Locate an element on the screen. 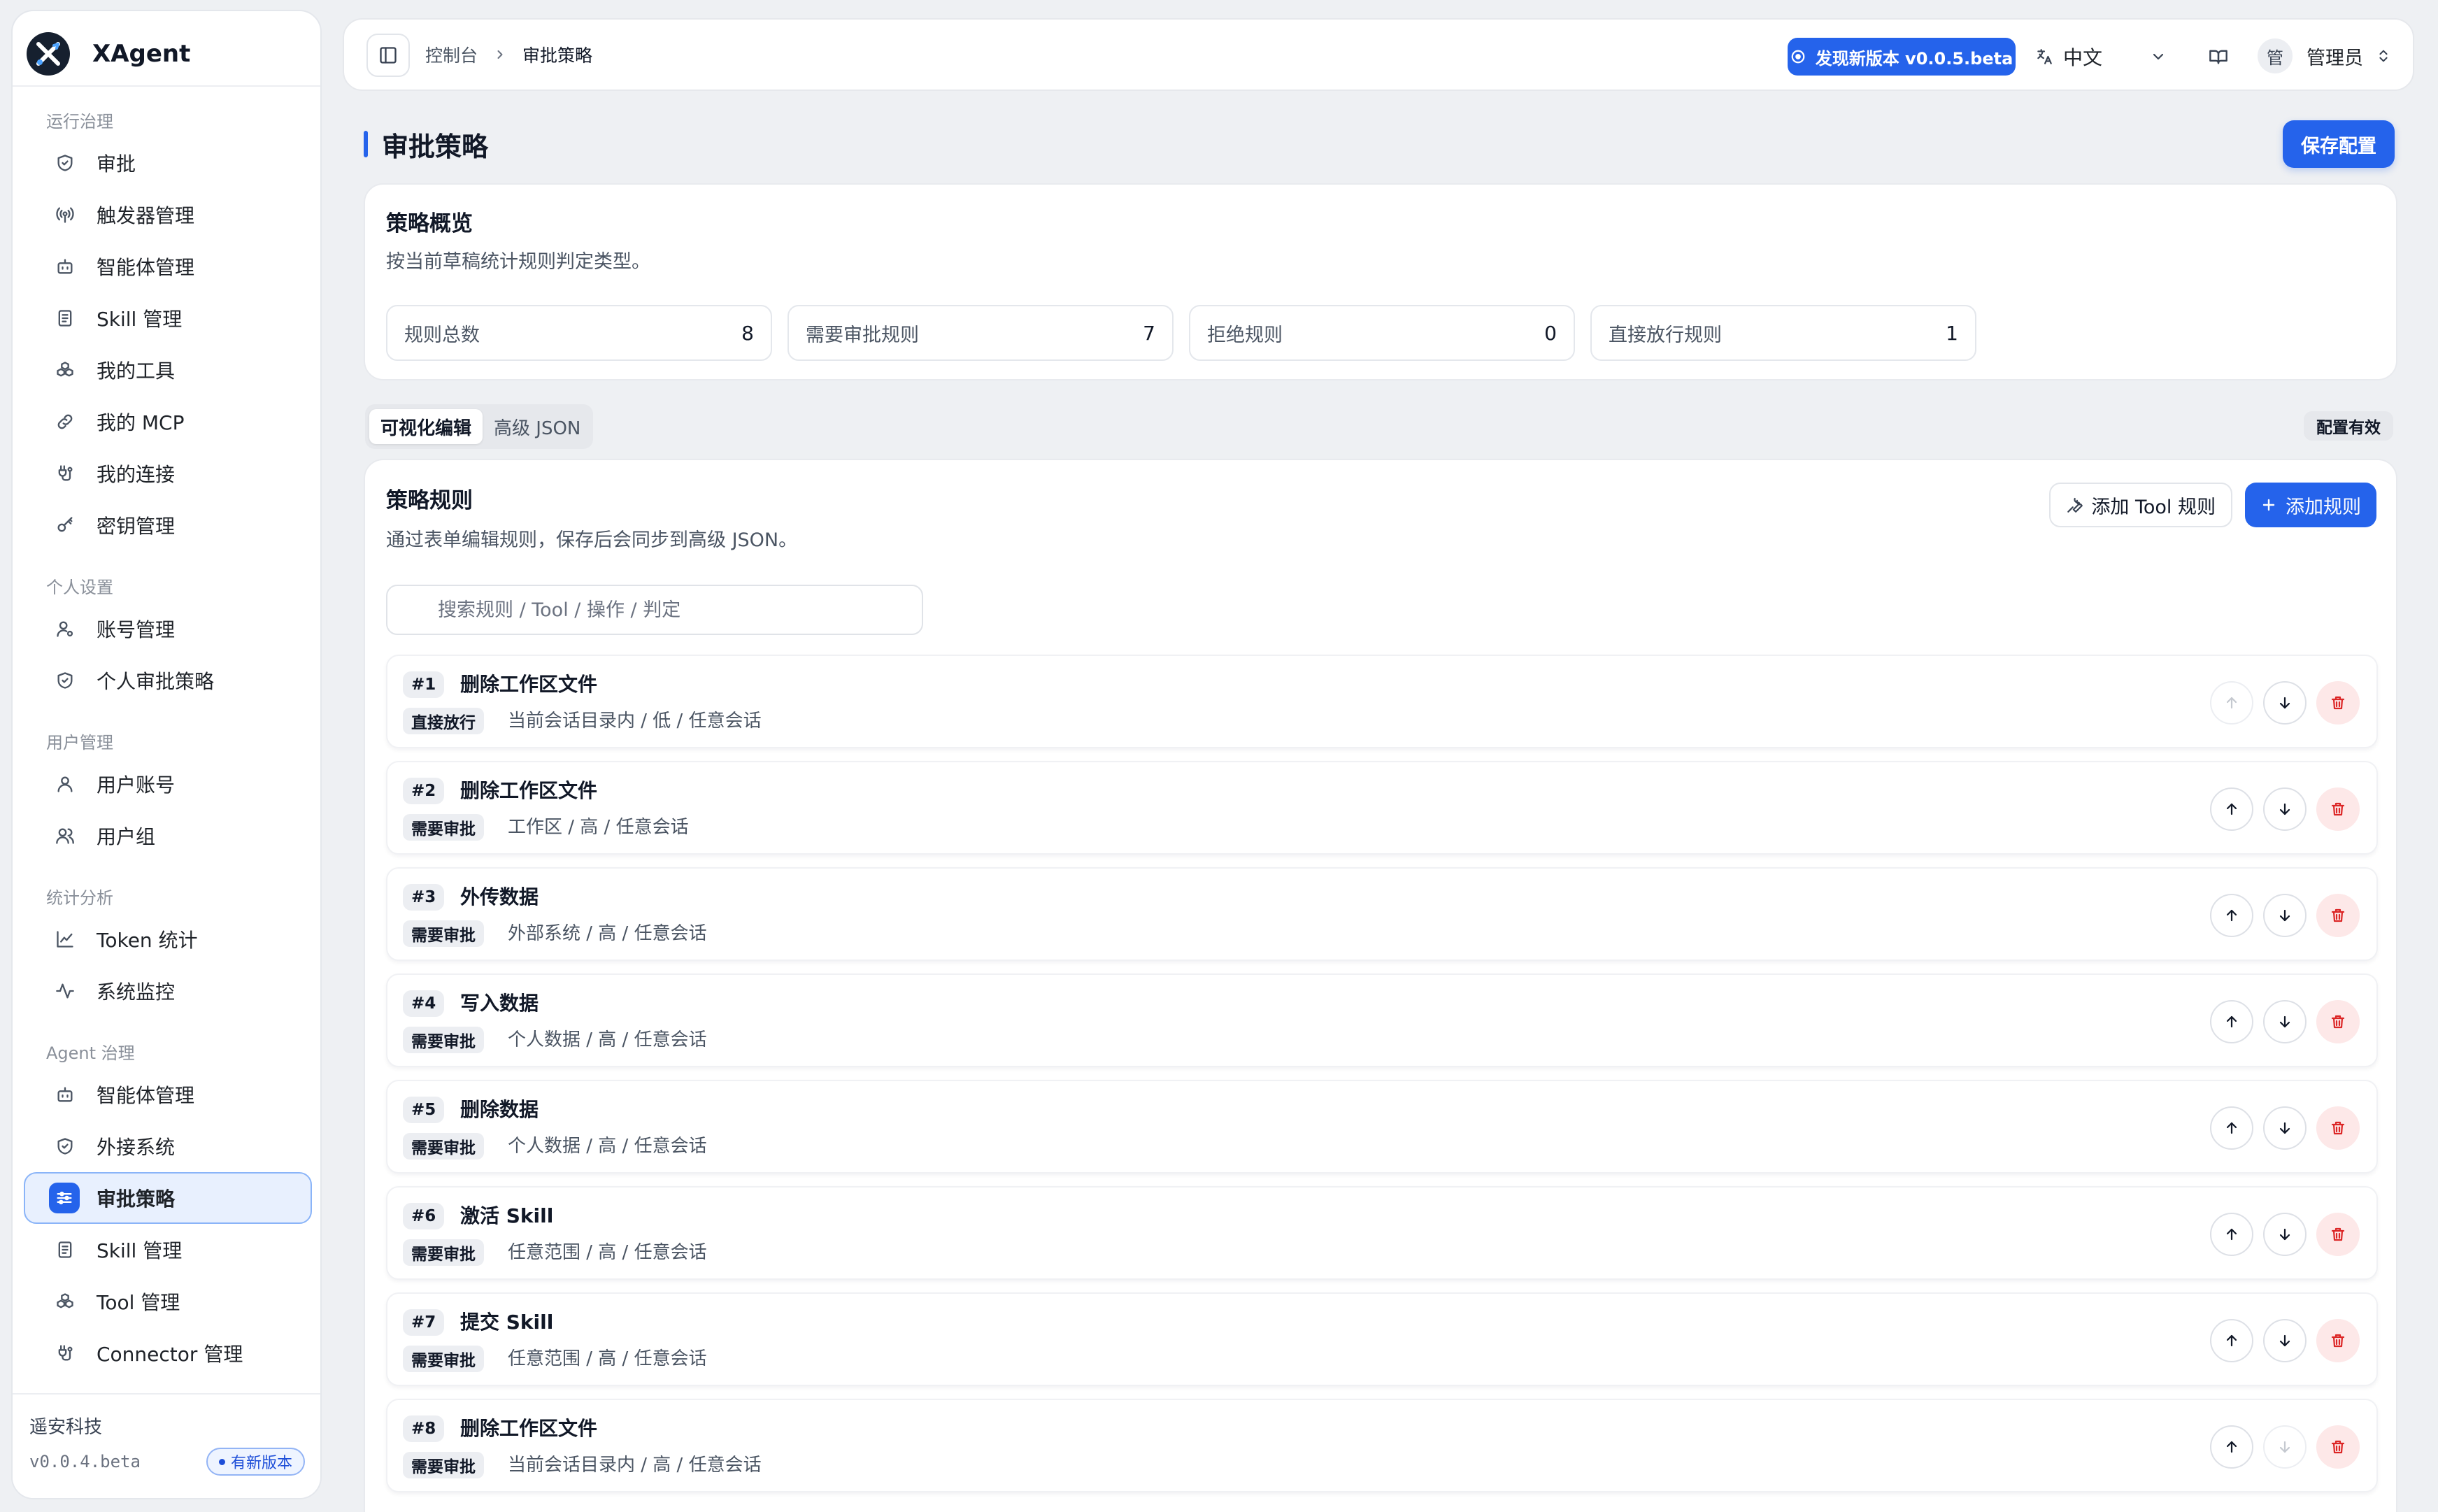  sidebar-item-label: 外接系统 is located at coordinates (136, 1147).